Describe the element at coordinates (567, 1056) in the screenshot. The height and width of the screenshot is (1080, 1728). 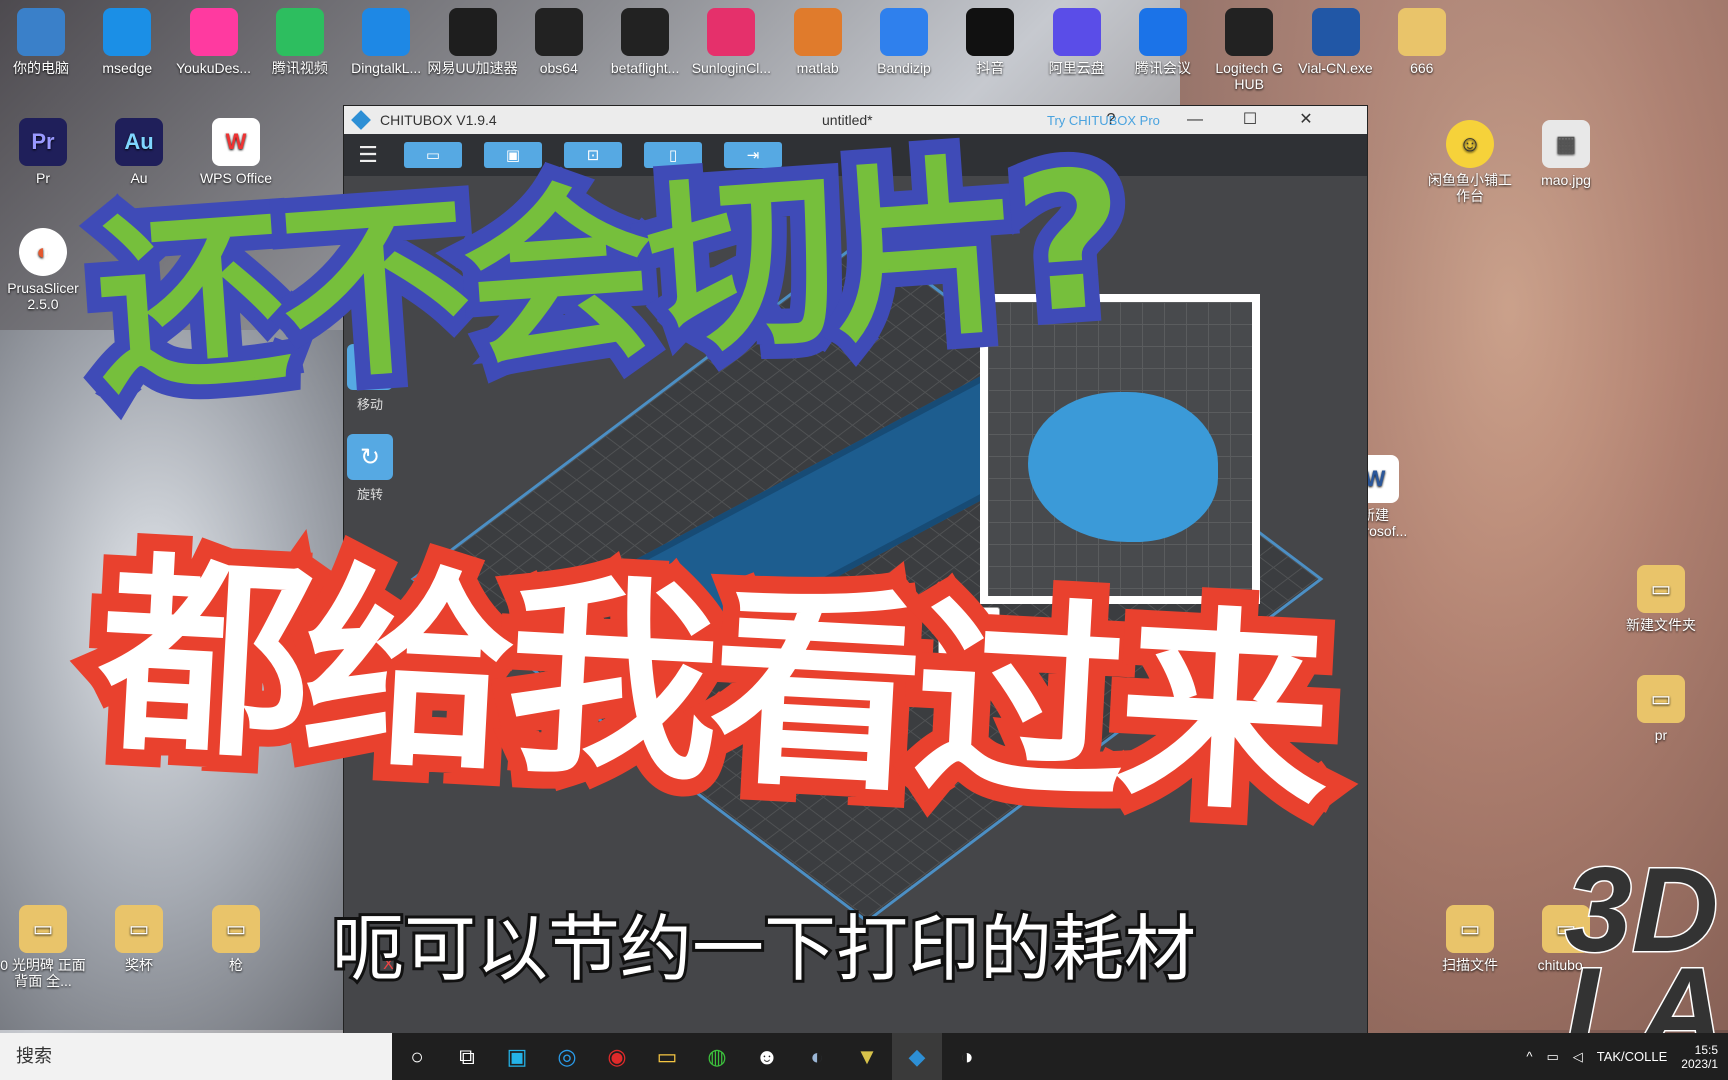
I see `edge-icon: ◎` at that location.